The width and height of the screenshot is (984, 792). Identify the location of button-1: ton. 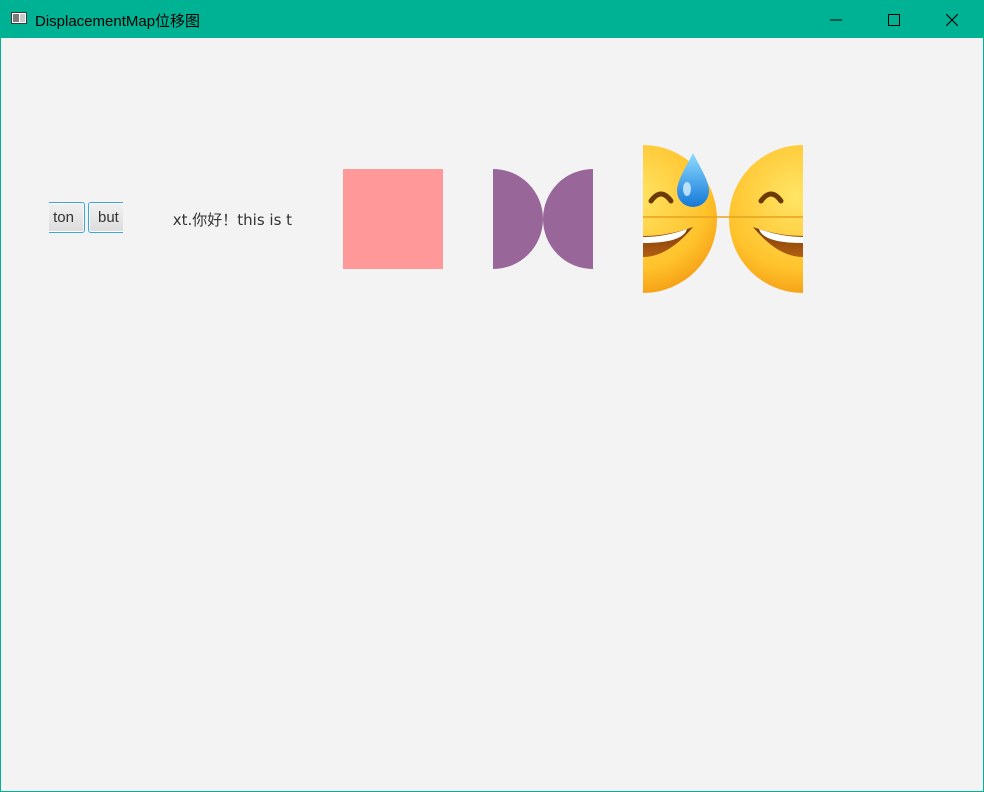
(67, 217).